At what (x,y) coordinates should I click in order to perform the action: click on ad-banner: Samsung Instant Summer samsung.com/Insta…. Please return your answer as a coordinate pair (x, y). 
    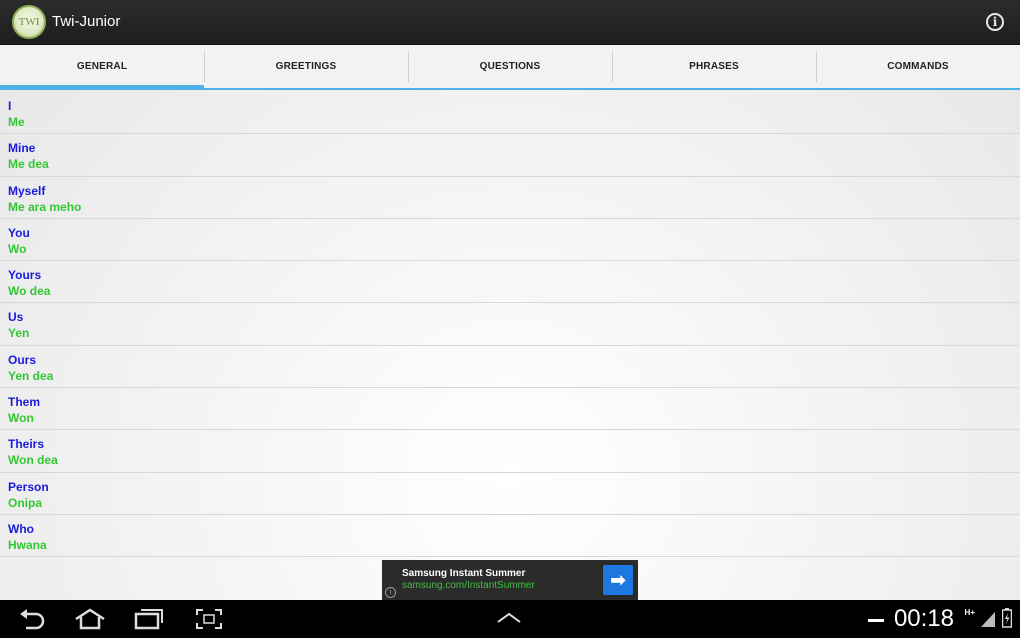
    Looking at the image, I should click on (510, 580).